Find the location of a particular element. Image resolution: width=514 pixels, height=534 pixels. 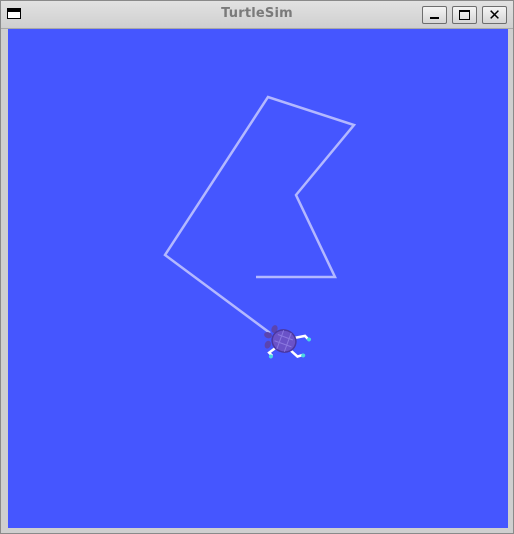

minimize-button is located at coordinates (434, 15).